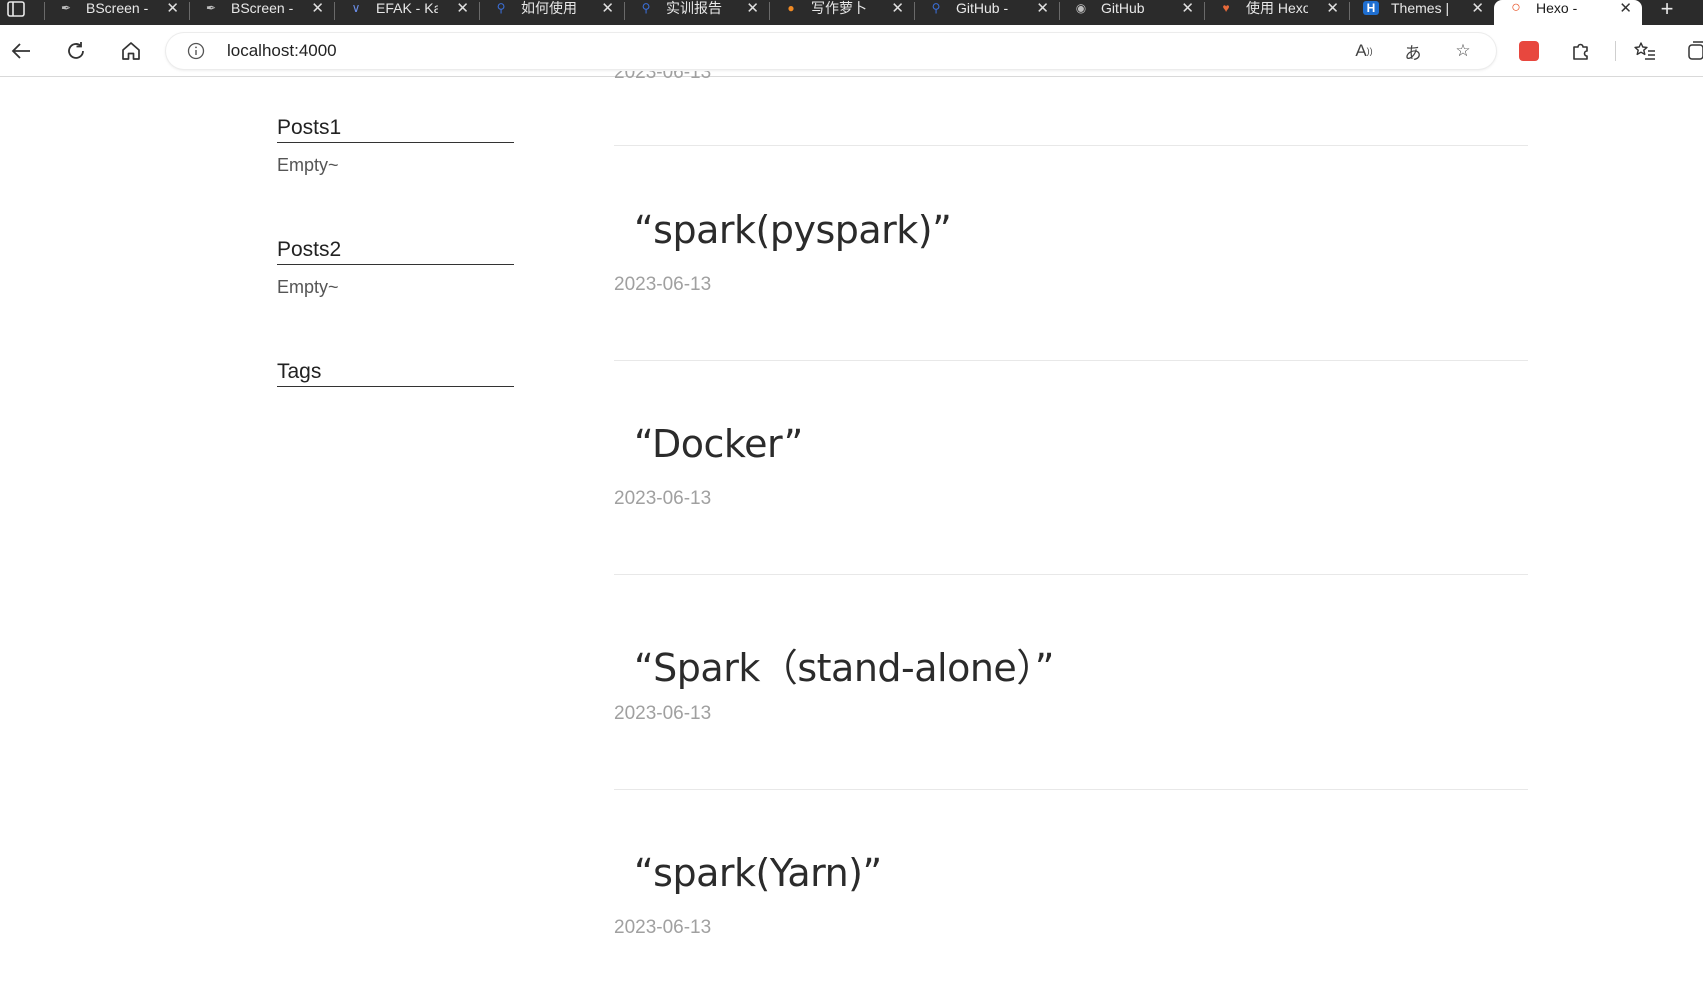 Image resolution: width=1703 pixels, height=988 pixels. What do you see at coordinates (694, 8) in the screenshot?
I see `tab-title: 实训报告` at bounding box center [694, 8].